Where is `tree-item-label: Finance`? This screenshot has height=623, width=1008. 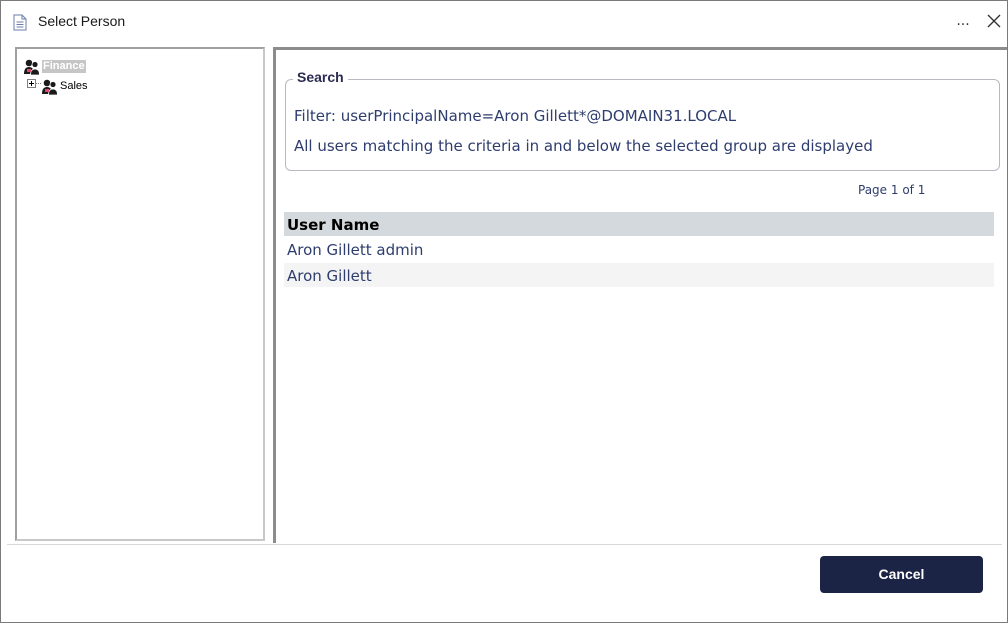
tree-item-label: Finance is located at coordinates (64, 66).